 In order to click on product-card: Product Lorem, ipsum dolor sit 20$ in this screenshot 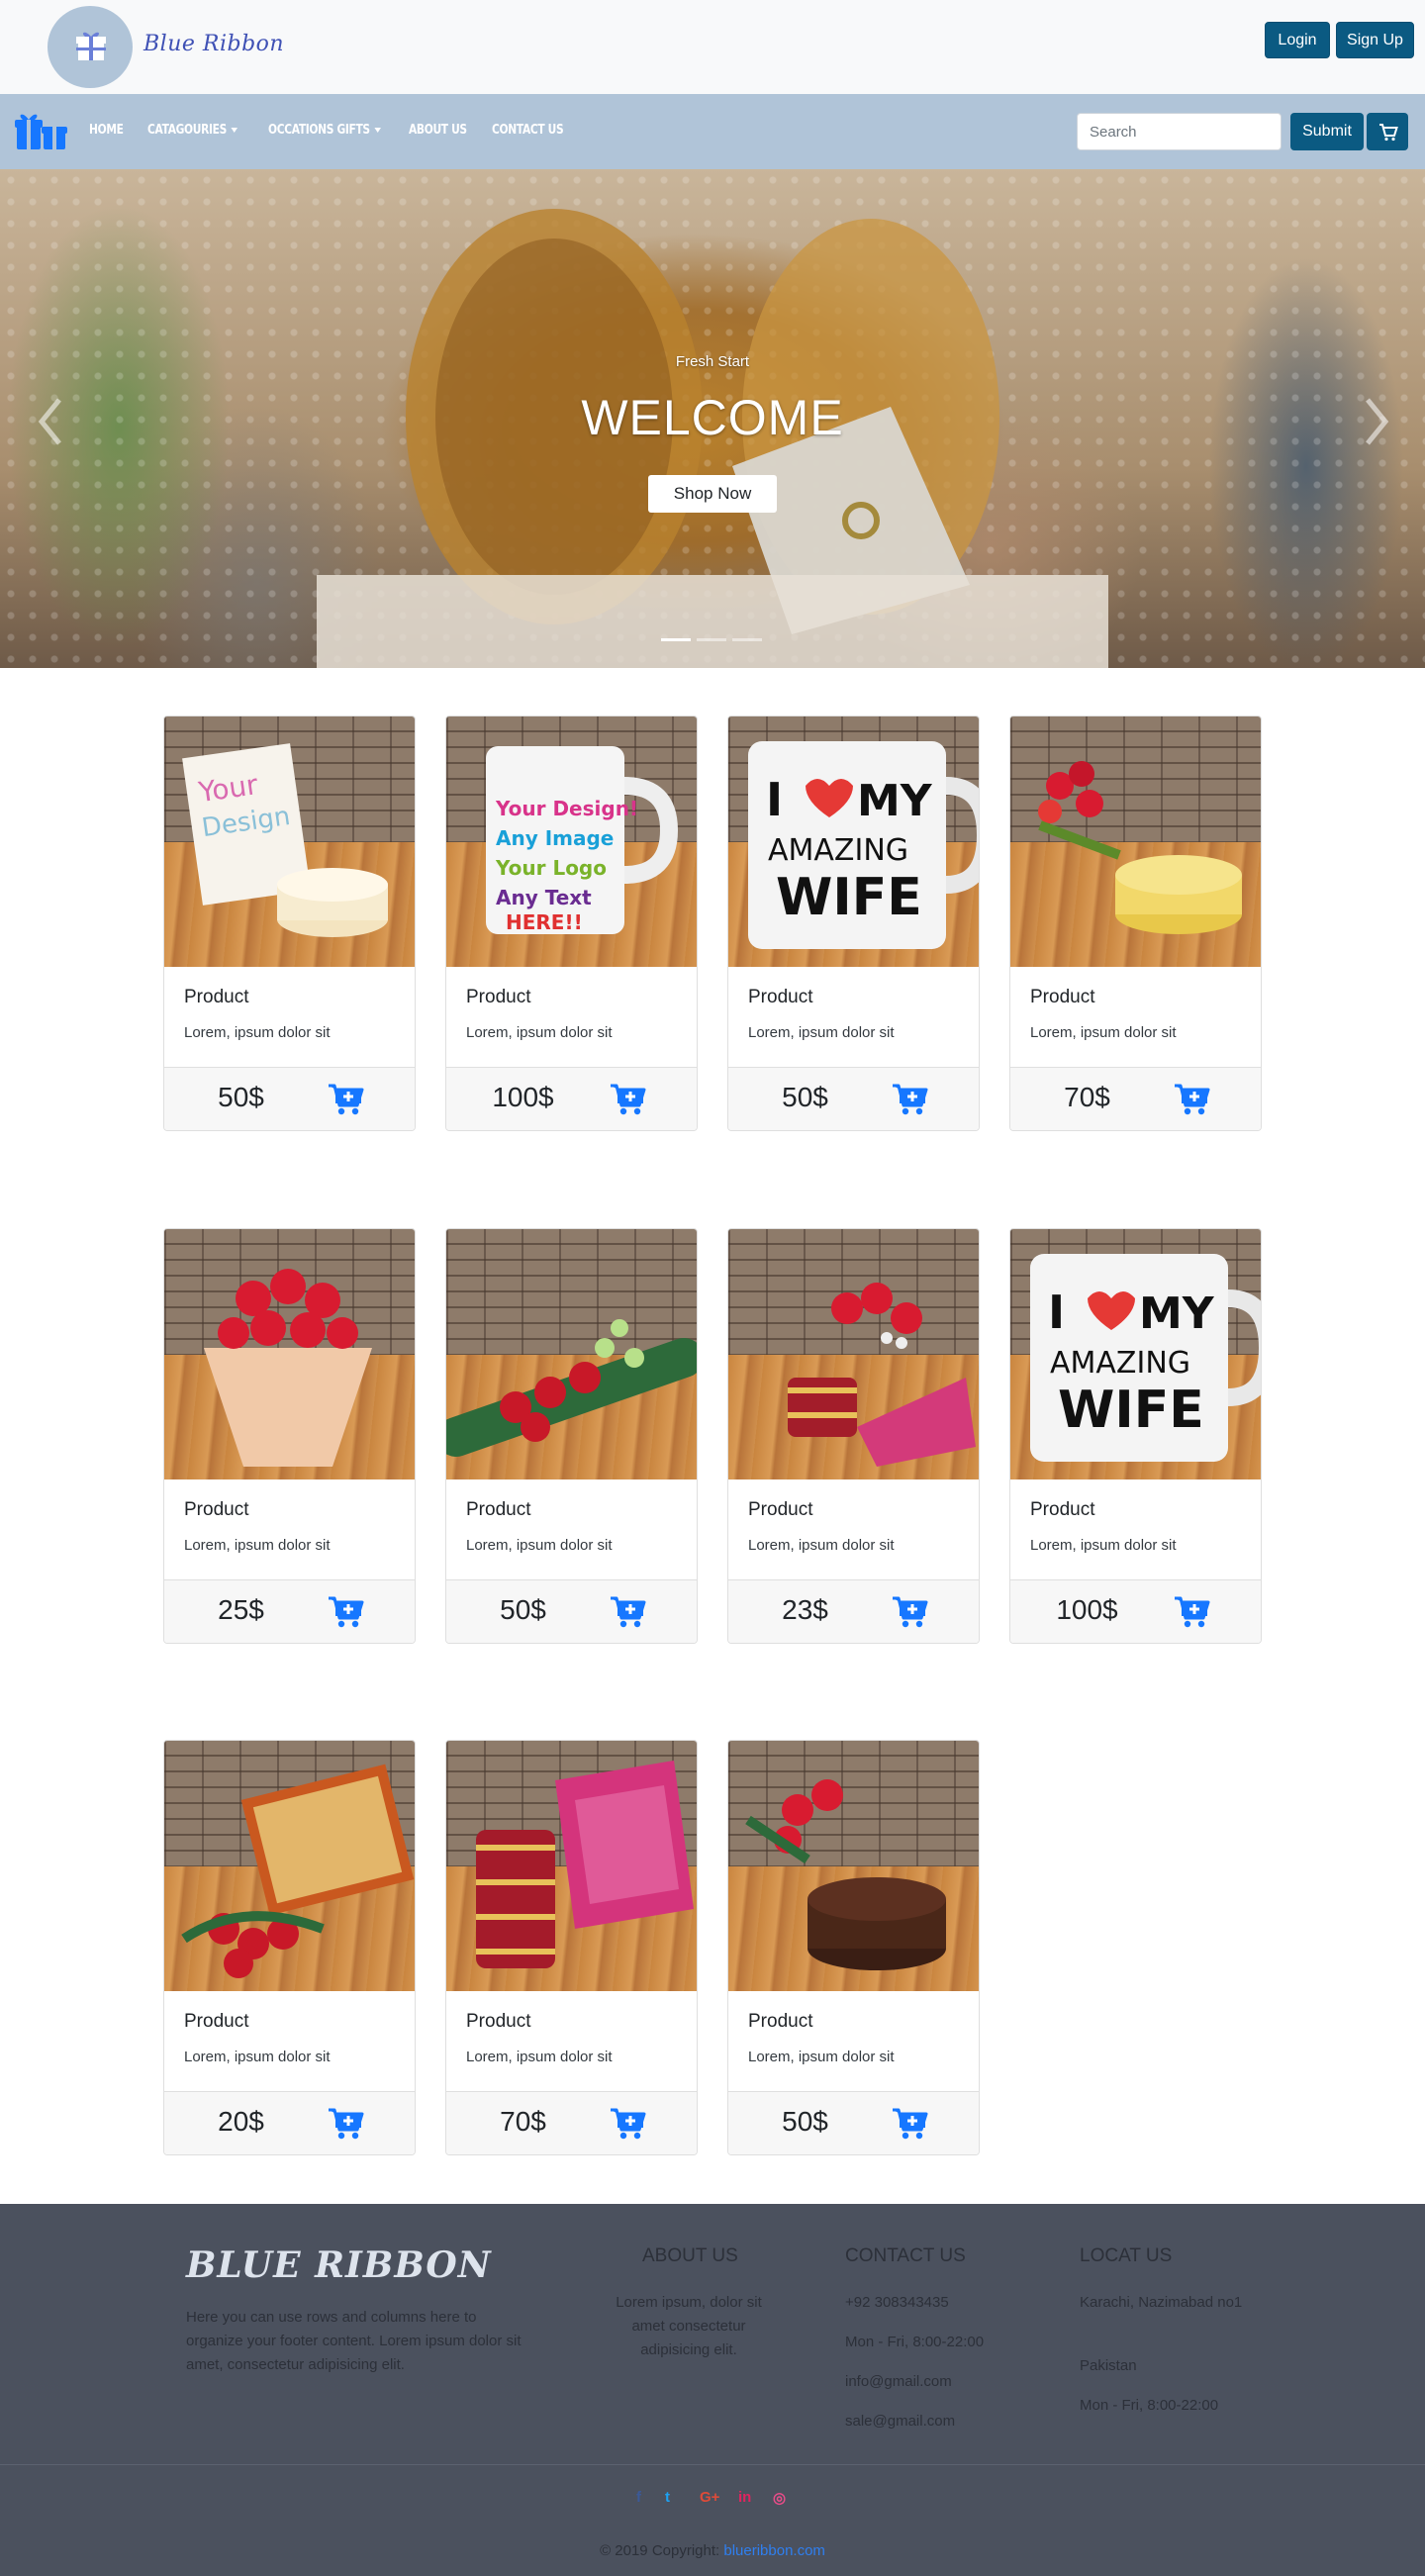, I will do `click(289, 1947)`.